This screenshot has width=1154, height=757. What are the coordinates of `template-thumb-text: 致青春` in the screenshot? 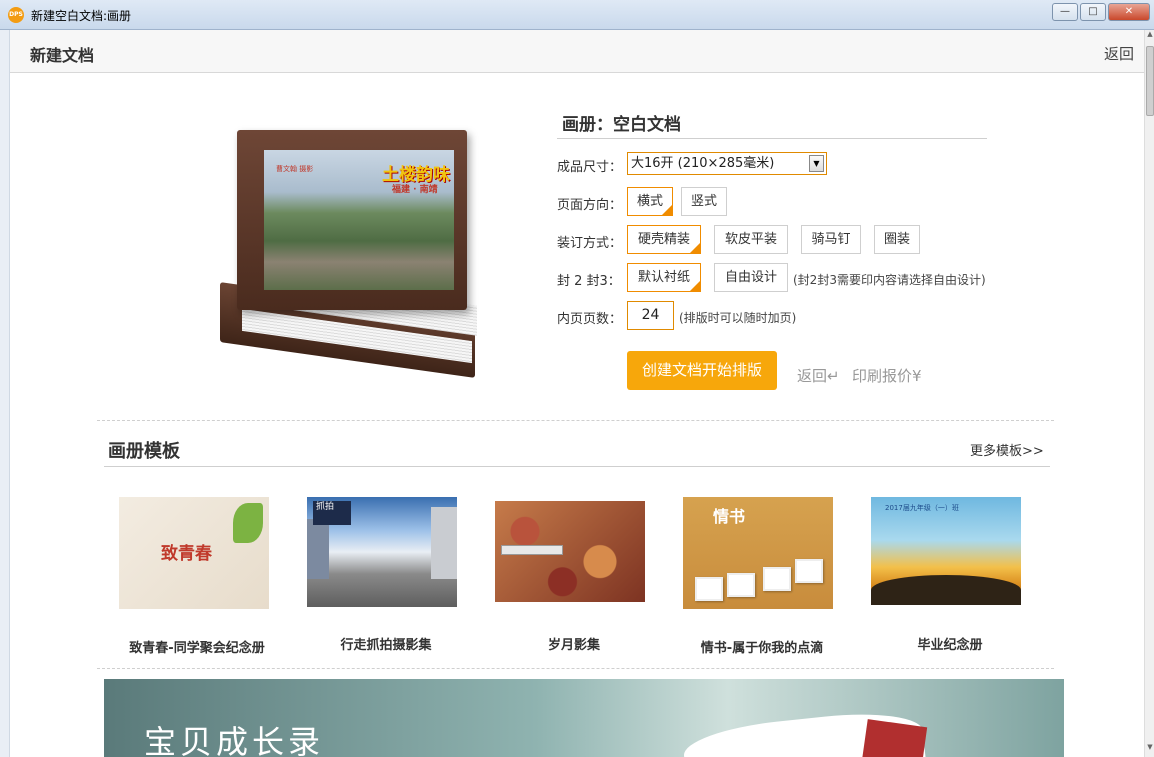 It's located at (186, 554).